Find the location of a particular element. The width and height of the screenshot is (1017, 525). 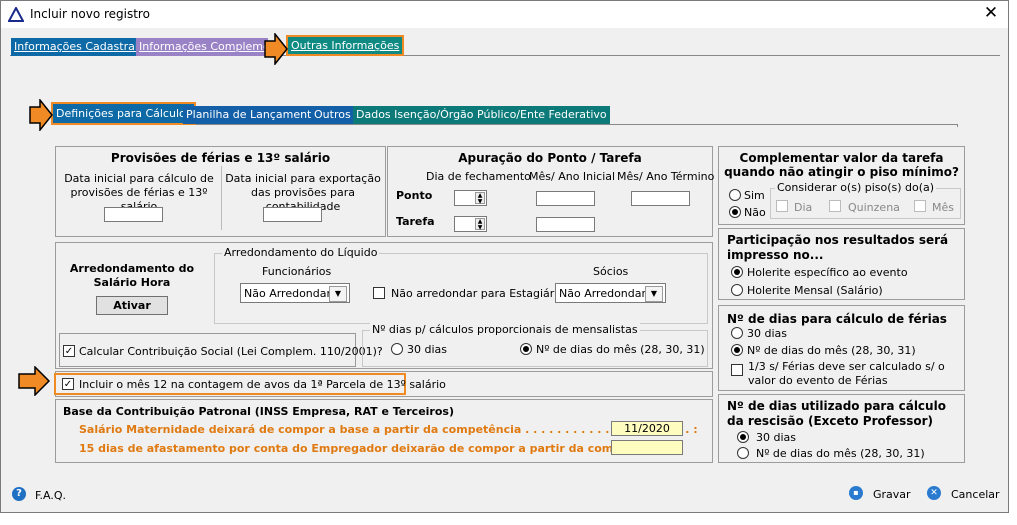

piso-dia-checkbox is located at coordinates (782, 206).